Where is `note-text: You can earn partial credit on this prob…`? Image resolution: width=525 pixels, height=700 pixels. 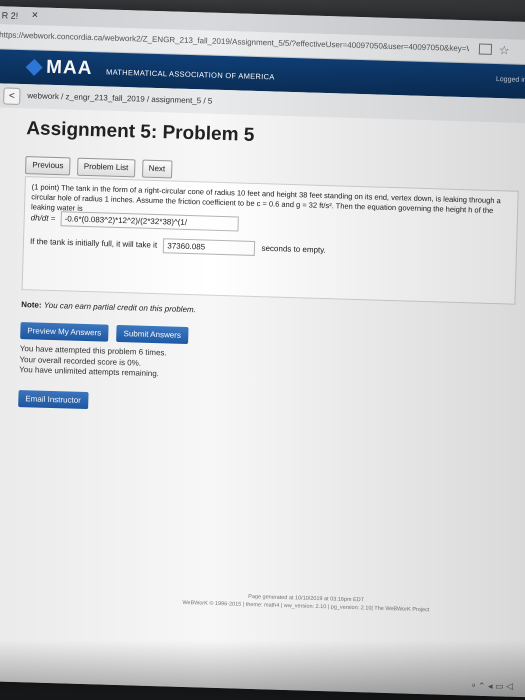 note-text: You can earn partial credit on this prob… is located at coordinates (119, 307).